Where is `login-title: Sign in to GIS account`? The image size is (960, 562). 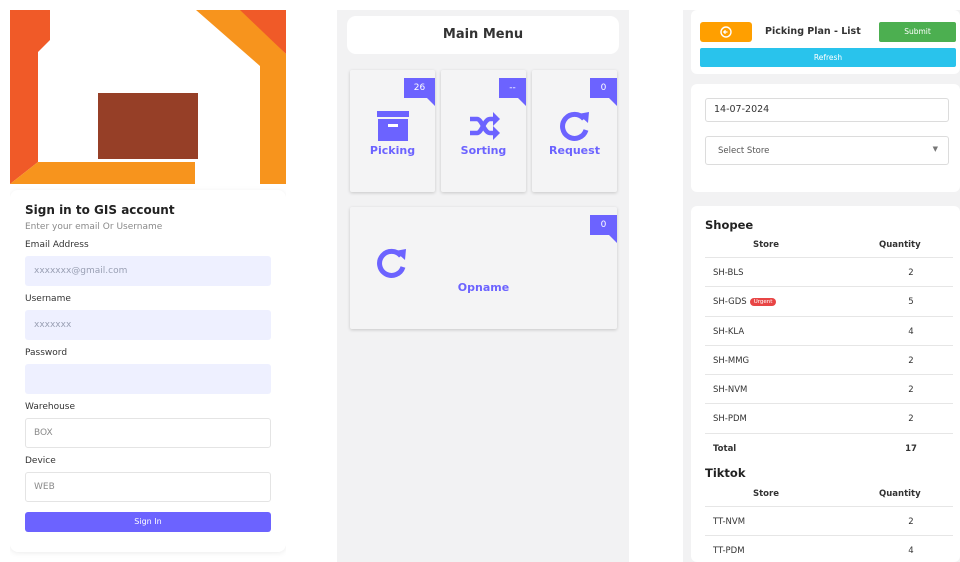
login-title: Sign in to GIS account is located at coordinates (100, 210).